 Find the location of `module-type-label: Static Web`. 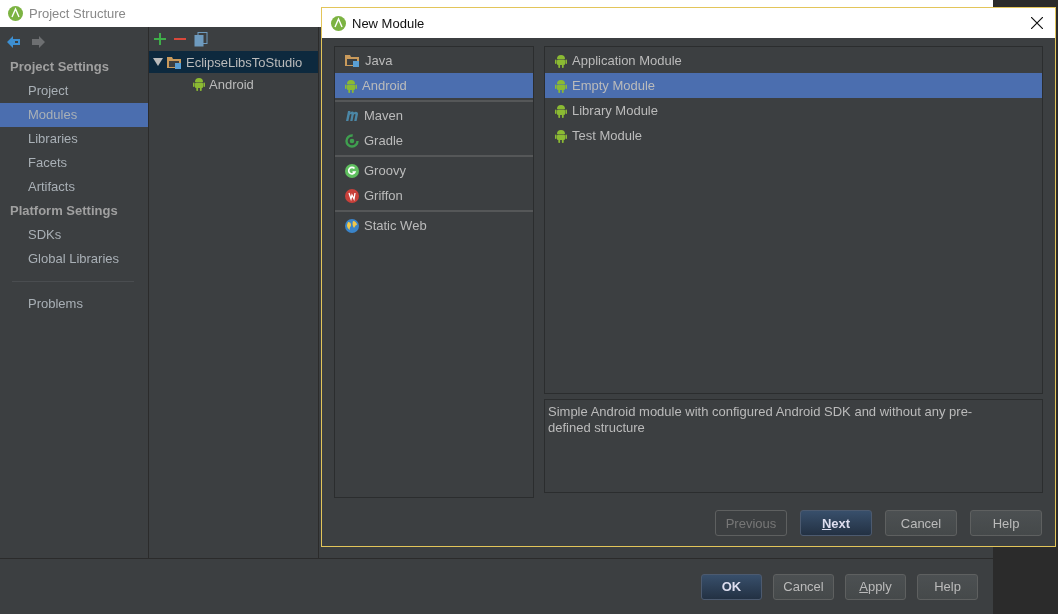

module-type-label: Static Web is located at coordinates (395, 225).